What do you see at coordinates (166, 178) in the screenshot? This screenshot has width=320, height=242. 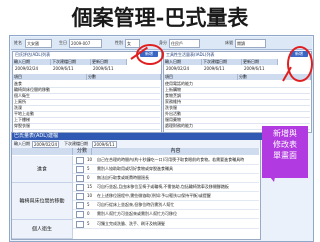 I see `form-option: 0 無法自行取食或耗費時間過長` at bounding box center [166, 178].